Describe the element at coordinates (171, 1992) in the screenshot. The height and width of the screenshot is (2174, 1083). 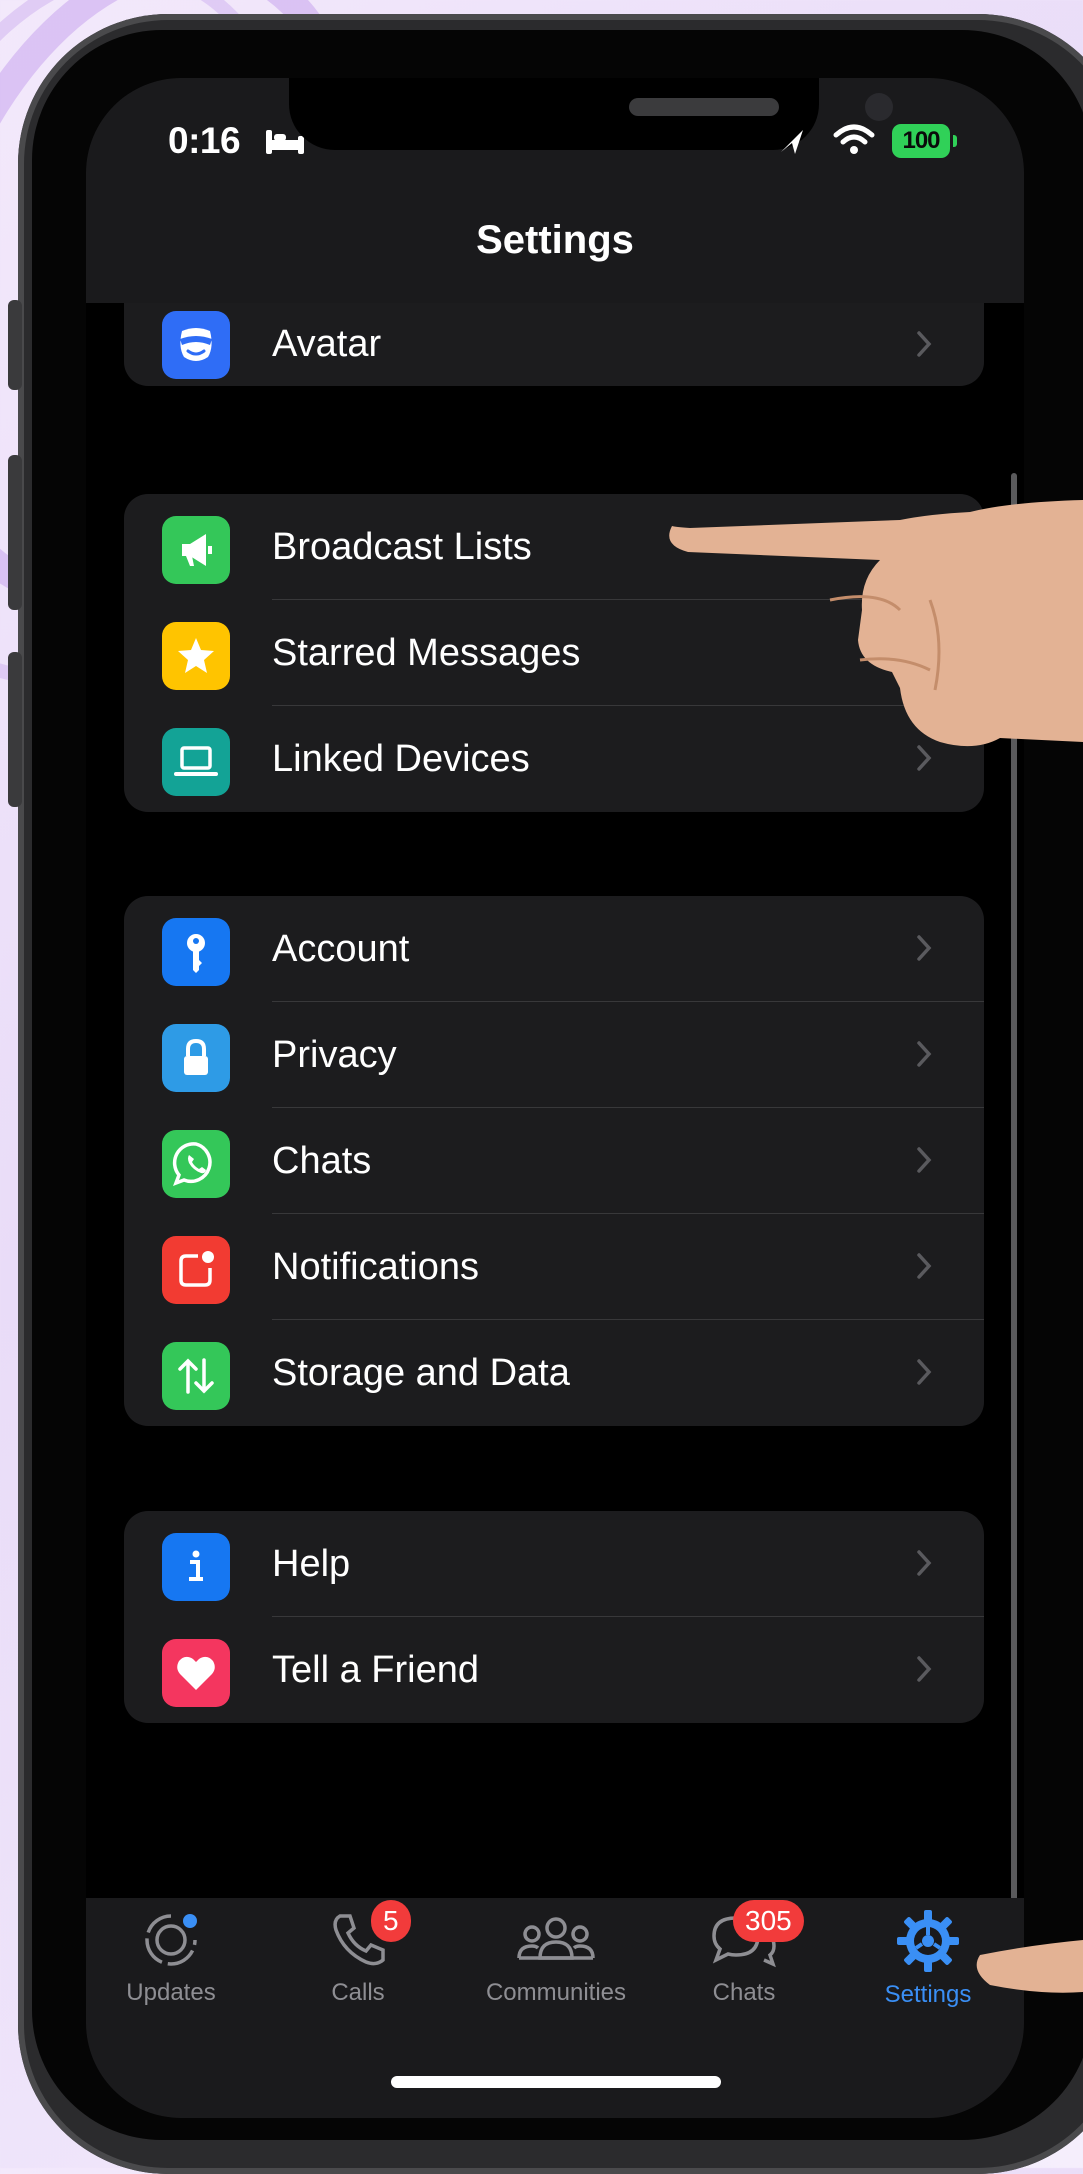
I see `tab-label: Updates` at that location.